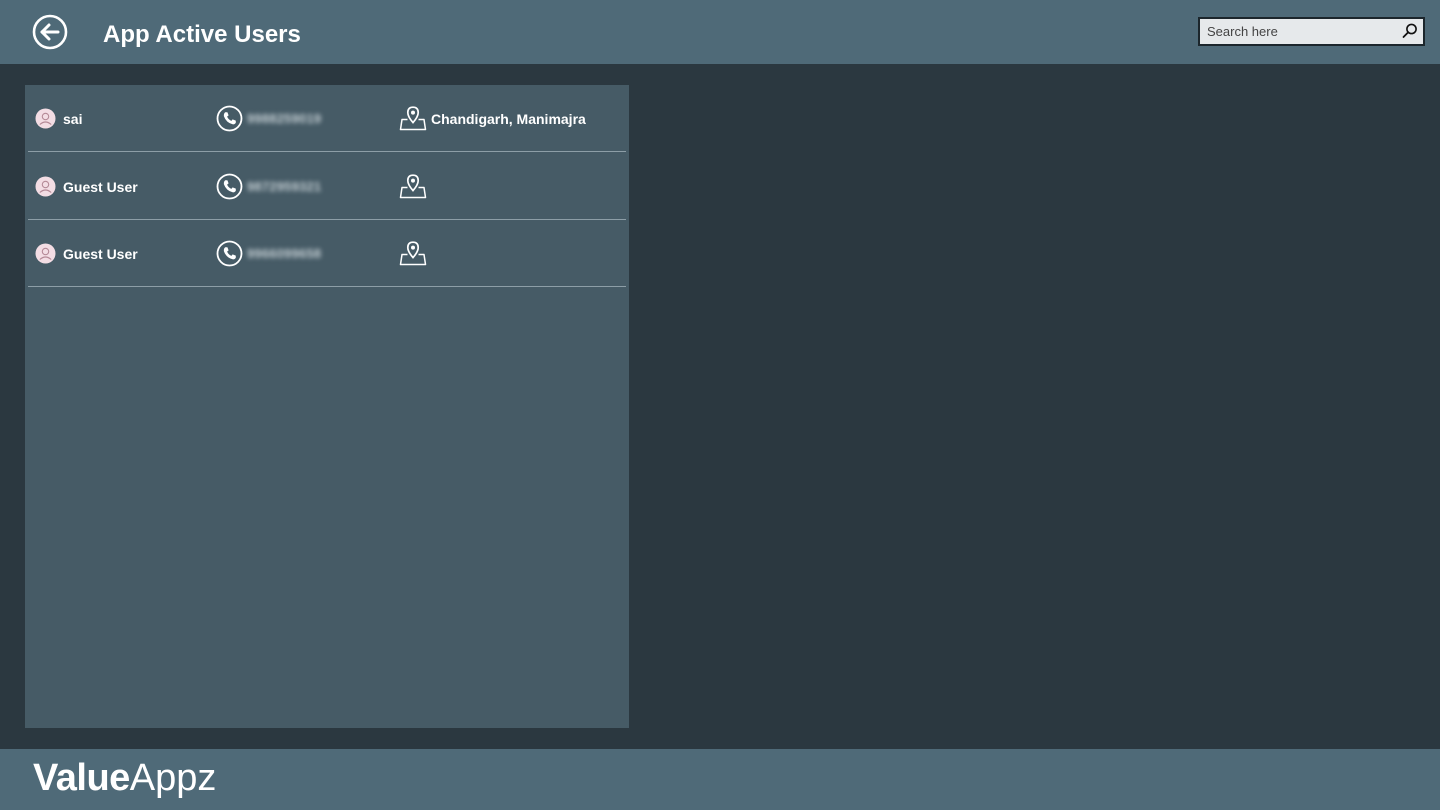 The image size is (1440, 810). Describe the element at coordinates (327, 118) in the screenshot. I see `user-row: sai 9988259019 Chandigarh, Manimajra` at that location.